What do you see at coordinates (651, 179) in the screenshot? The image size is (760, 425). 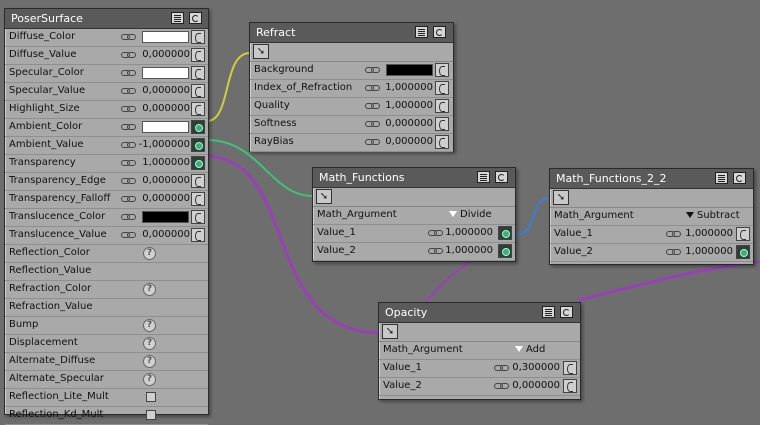 I see `math-functions-2-2-header: Math_Functions_2_2` at bounding box center [651, 179].